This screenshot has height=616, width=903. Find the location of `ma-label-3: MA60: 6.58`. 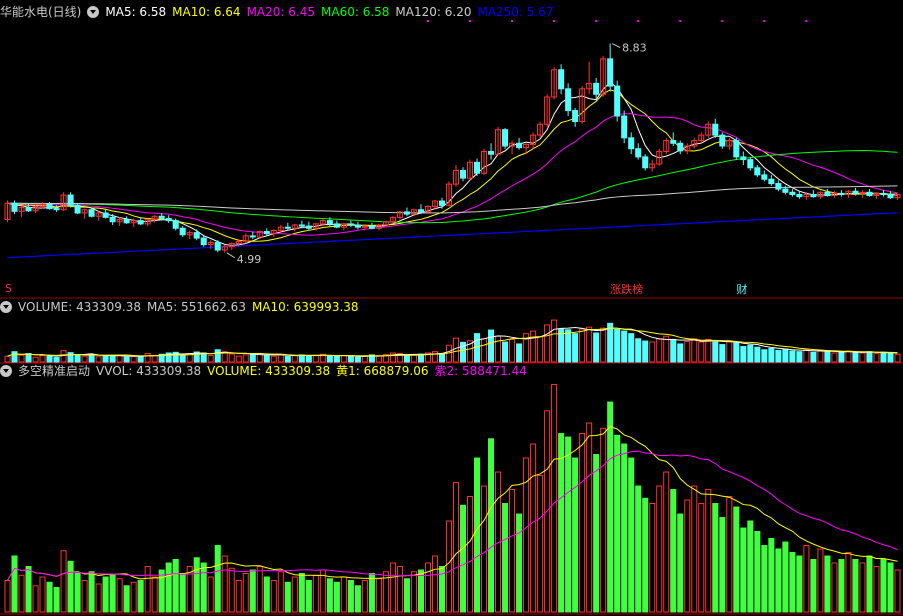

ma-label-3: MA60: 6.58 is located at coordinates (355, 12).